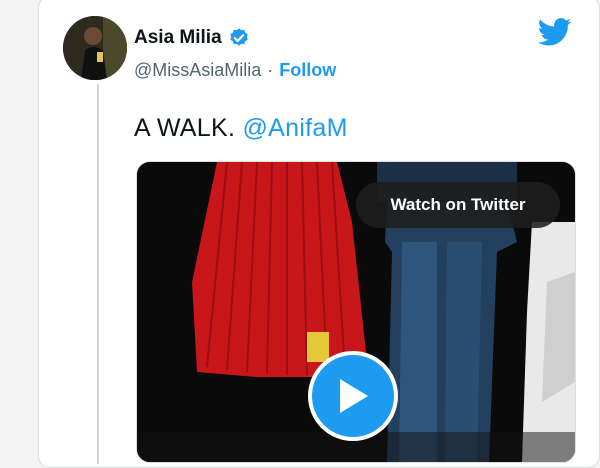 The image size is (600, 468). Describe the element at coordinates (238, 37) in the screenshot. I see `verified-badge-icon` at that location.